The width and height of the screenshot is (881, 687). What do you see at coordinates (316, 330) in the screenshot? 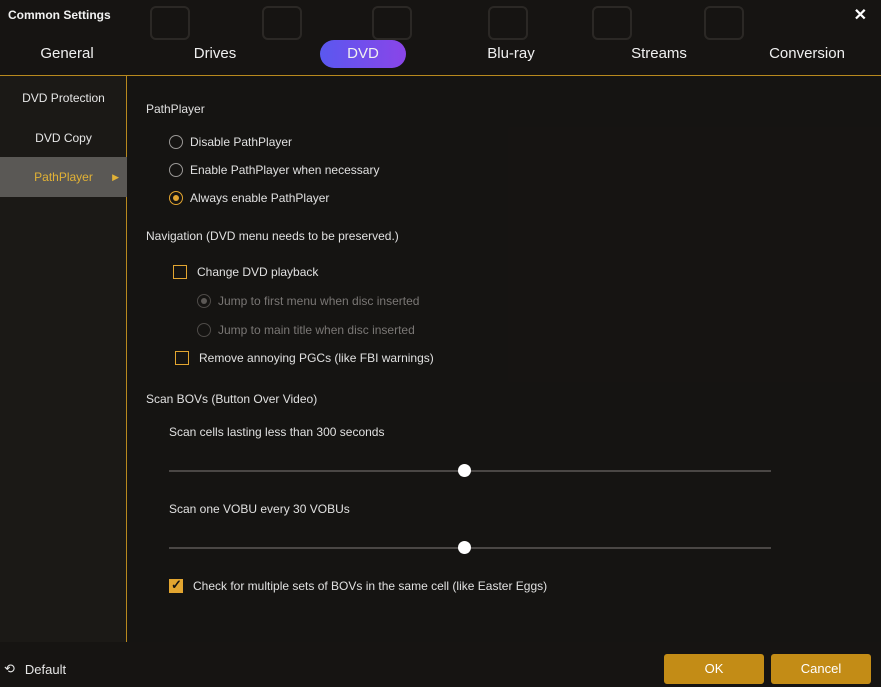
I see `radio-label: Jump to main title when disc inserted` at bounding box center [316, 330].